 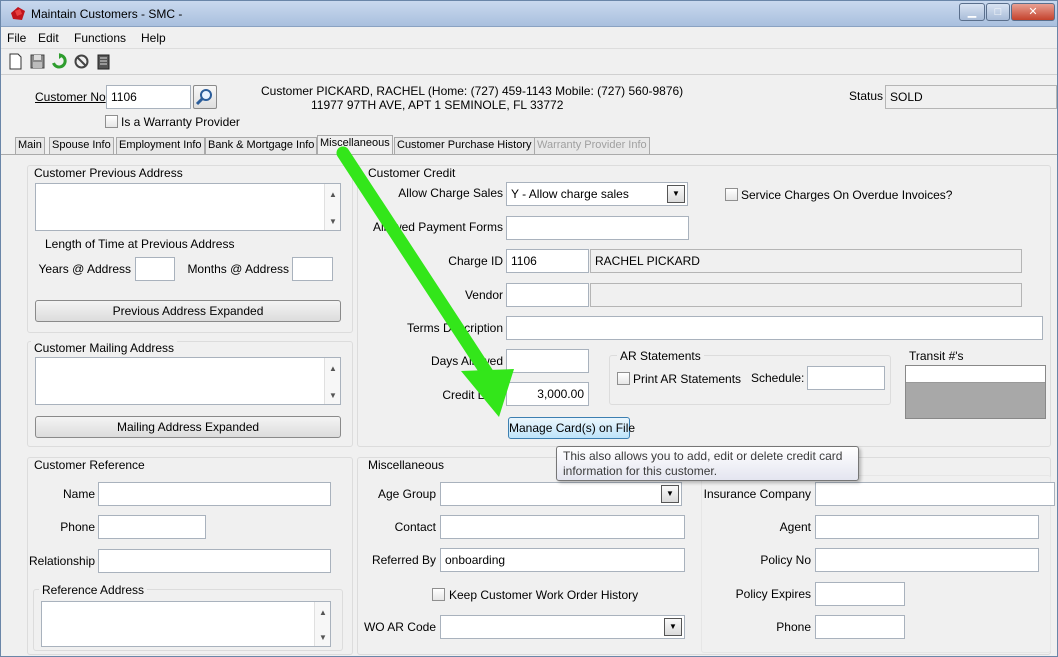 What do you see at coordinates (544, 595) in the screenshot?
I see `keep-history-label: Keep Customer Work Order History` at bounding box center [544, 595].